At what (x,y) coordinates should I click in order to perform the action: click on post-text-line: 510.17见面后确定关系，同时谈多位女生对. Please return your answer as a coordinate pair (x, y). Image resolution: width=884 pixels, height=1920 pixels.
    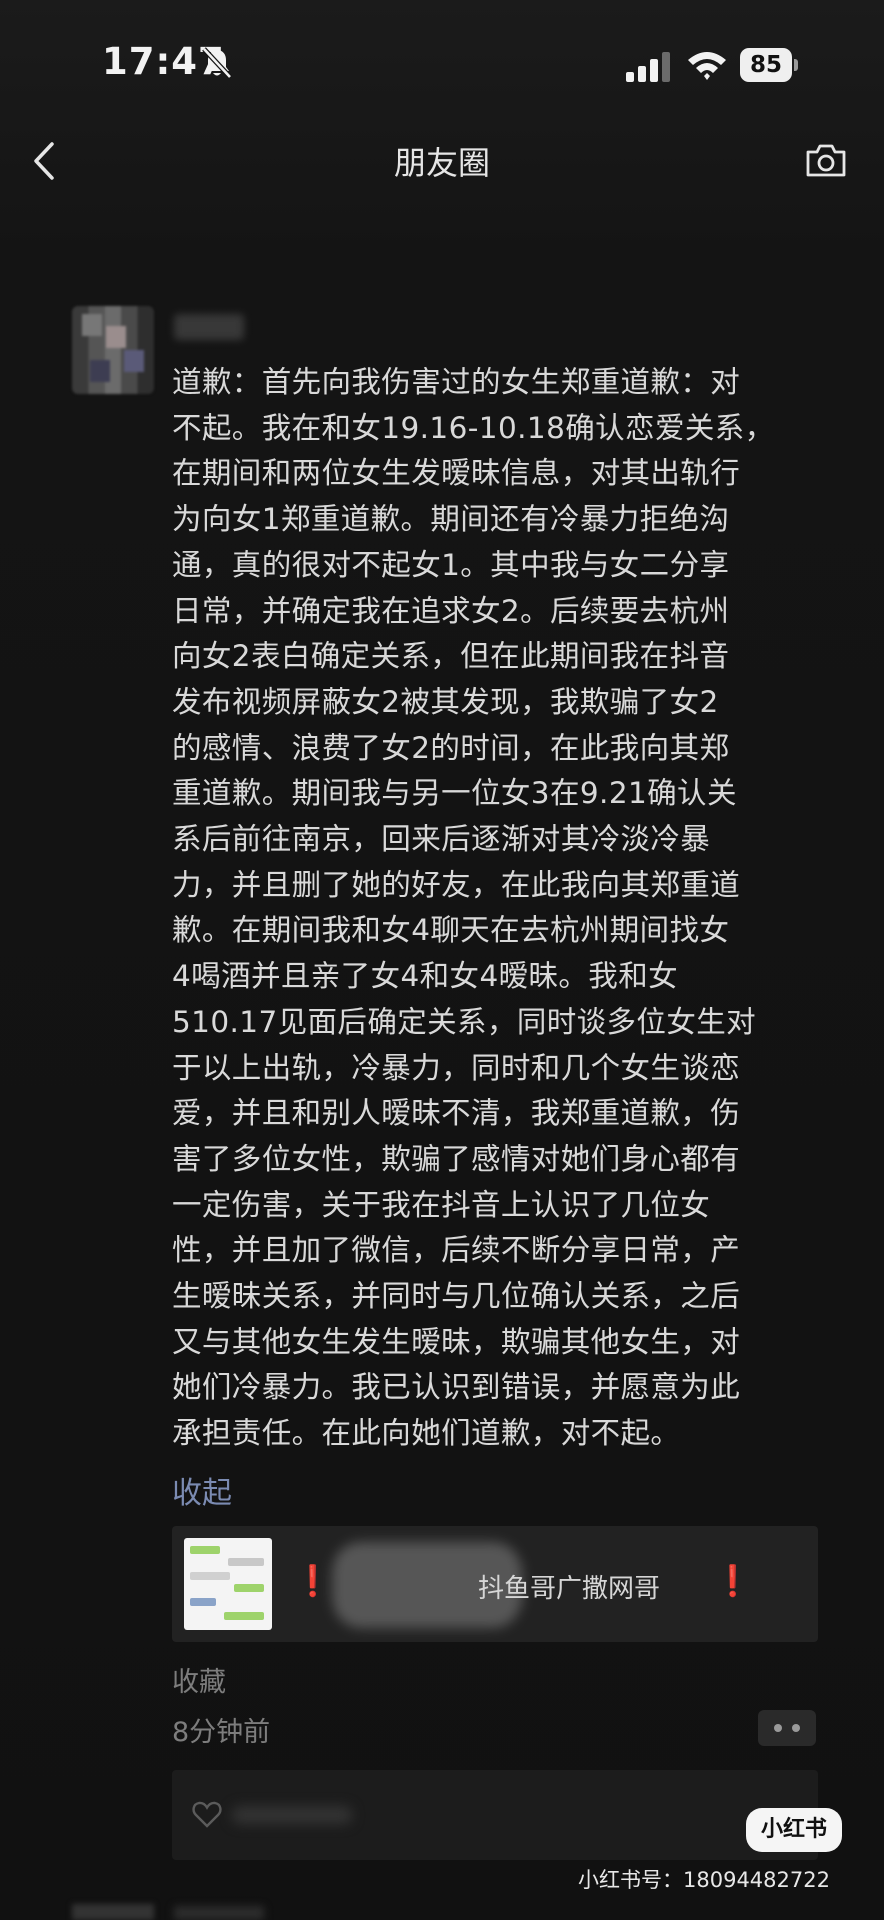
    Looking at the image, I should click on (464, 1021).